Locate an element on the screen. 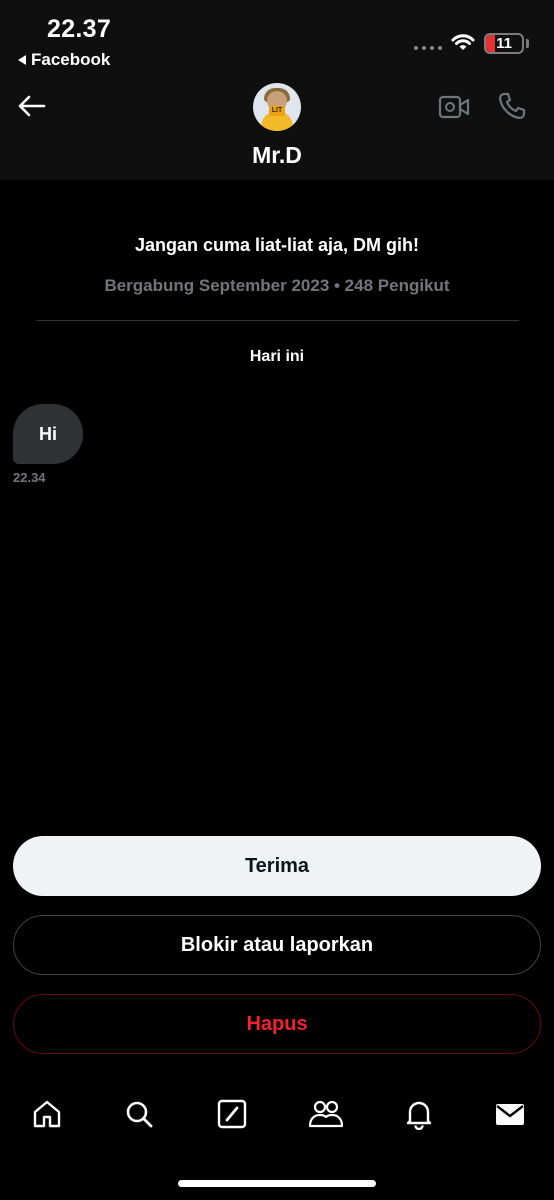 The image size is (554, 1200). compose-icon is located at coordinates (232, 1114).